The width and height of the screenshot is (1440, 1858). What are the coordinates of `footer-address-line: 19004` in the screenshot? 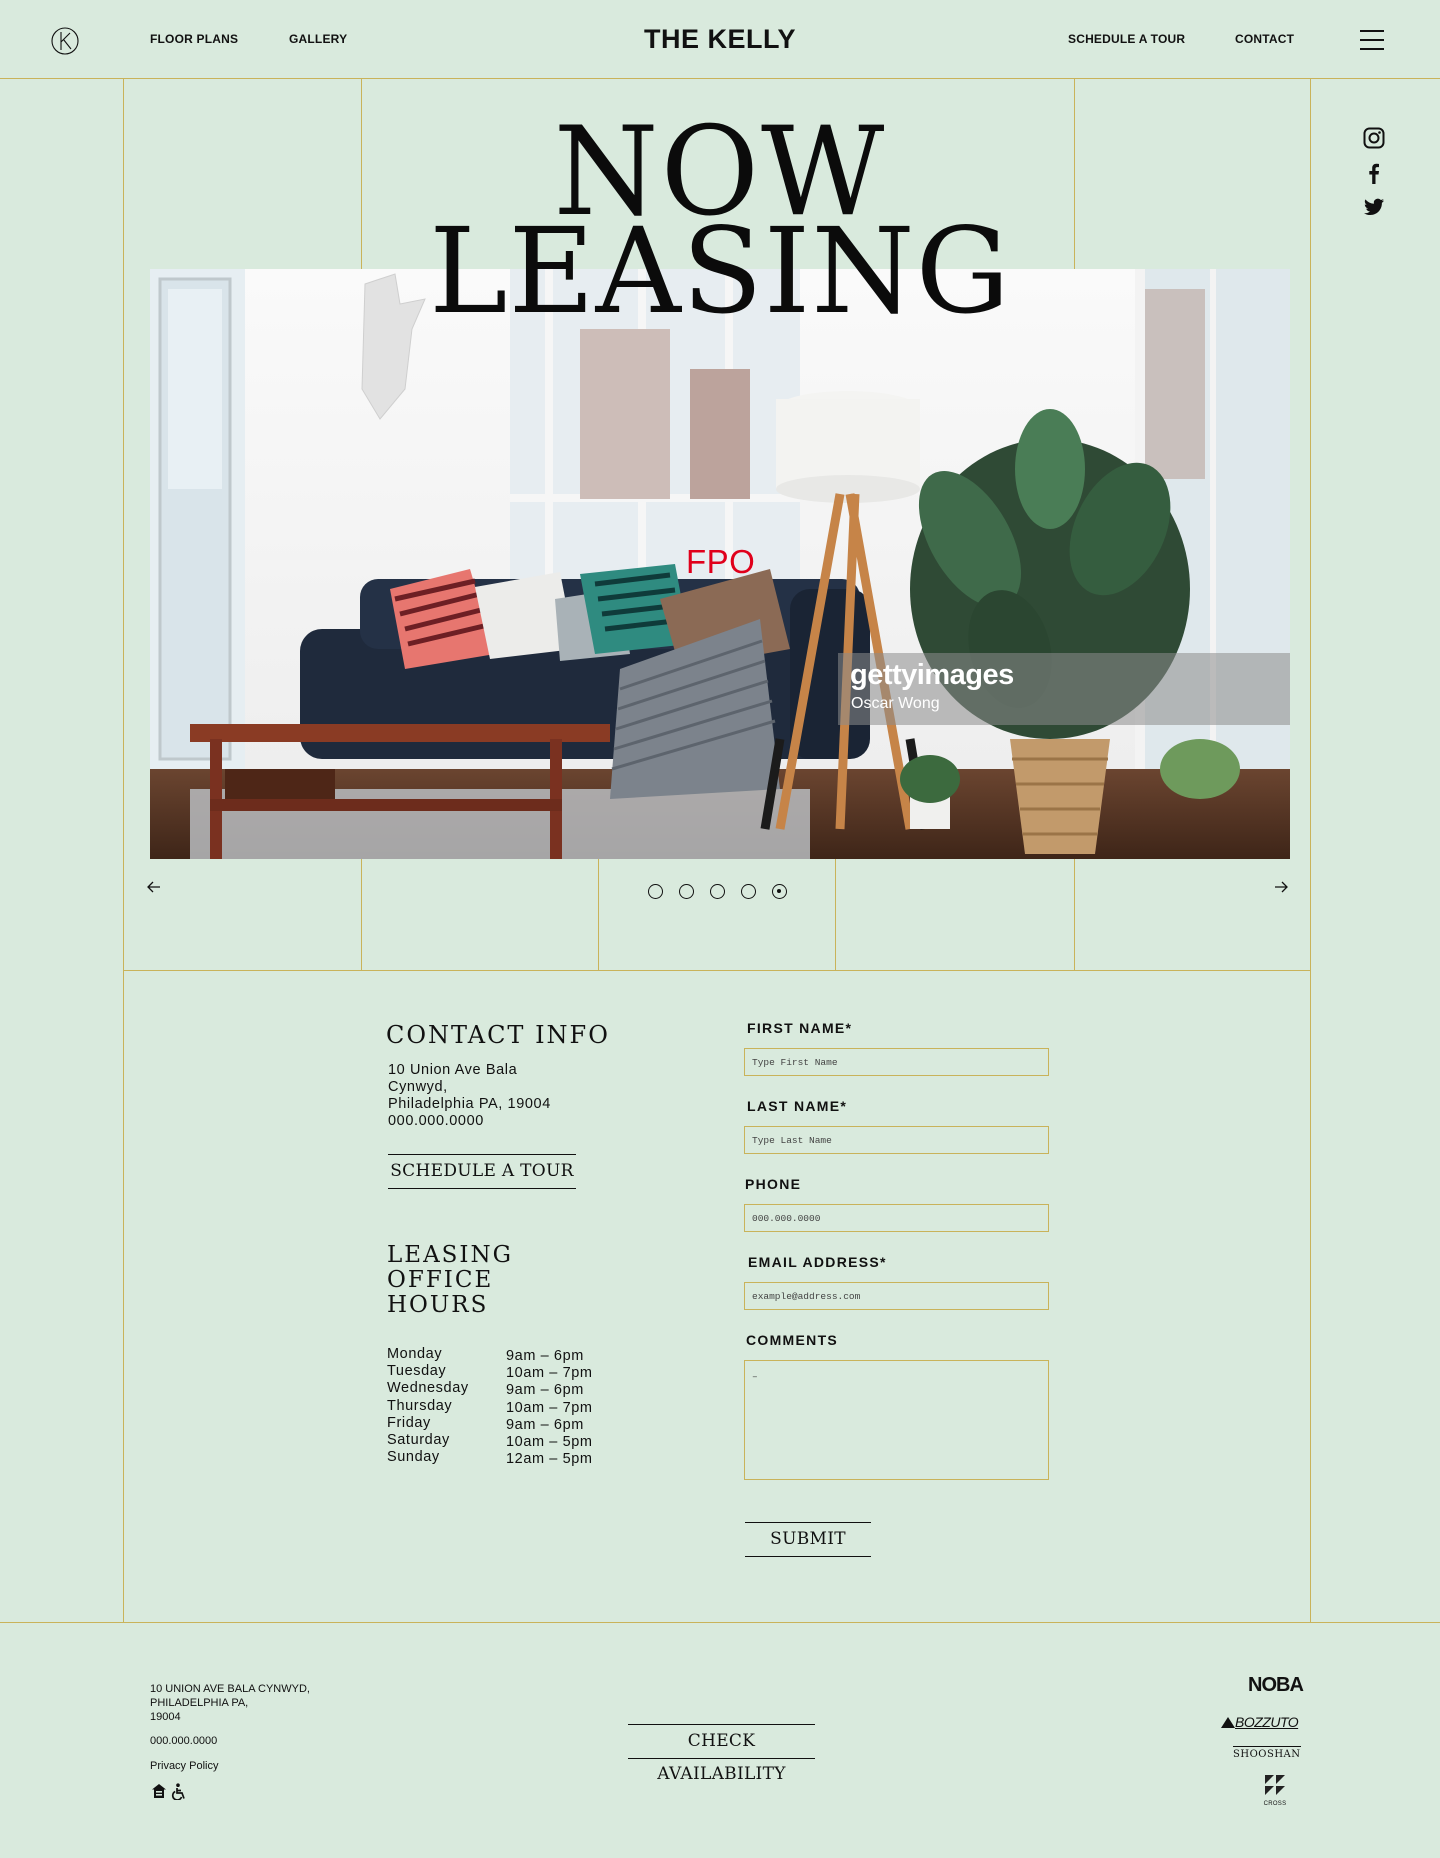 It's located at (165, 1717).